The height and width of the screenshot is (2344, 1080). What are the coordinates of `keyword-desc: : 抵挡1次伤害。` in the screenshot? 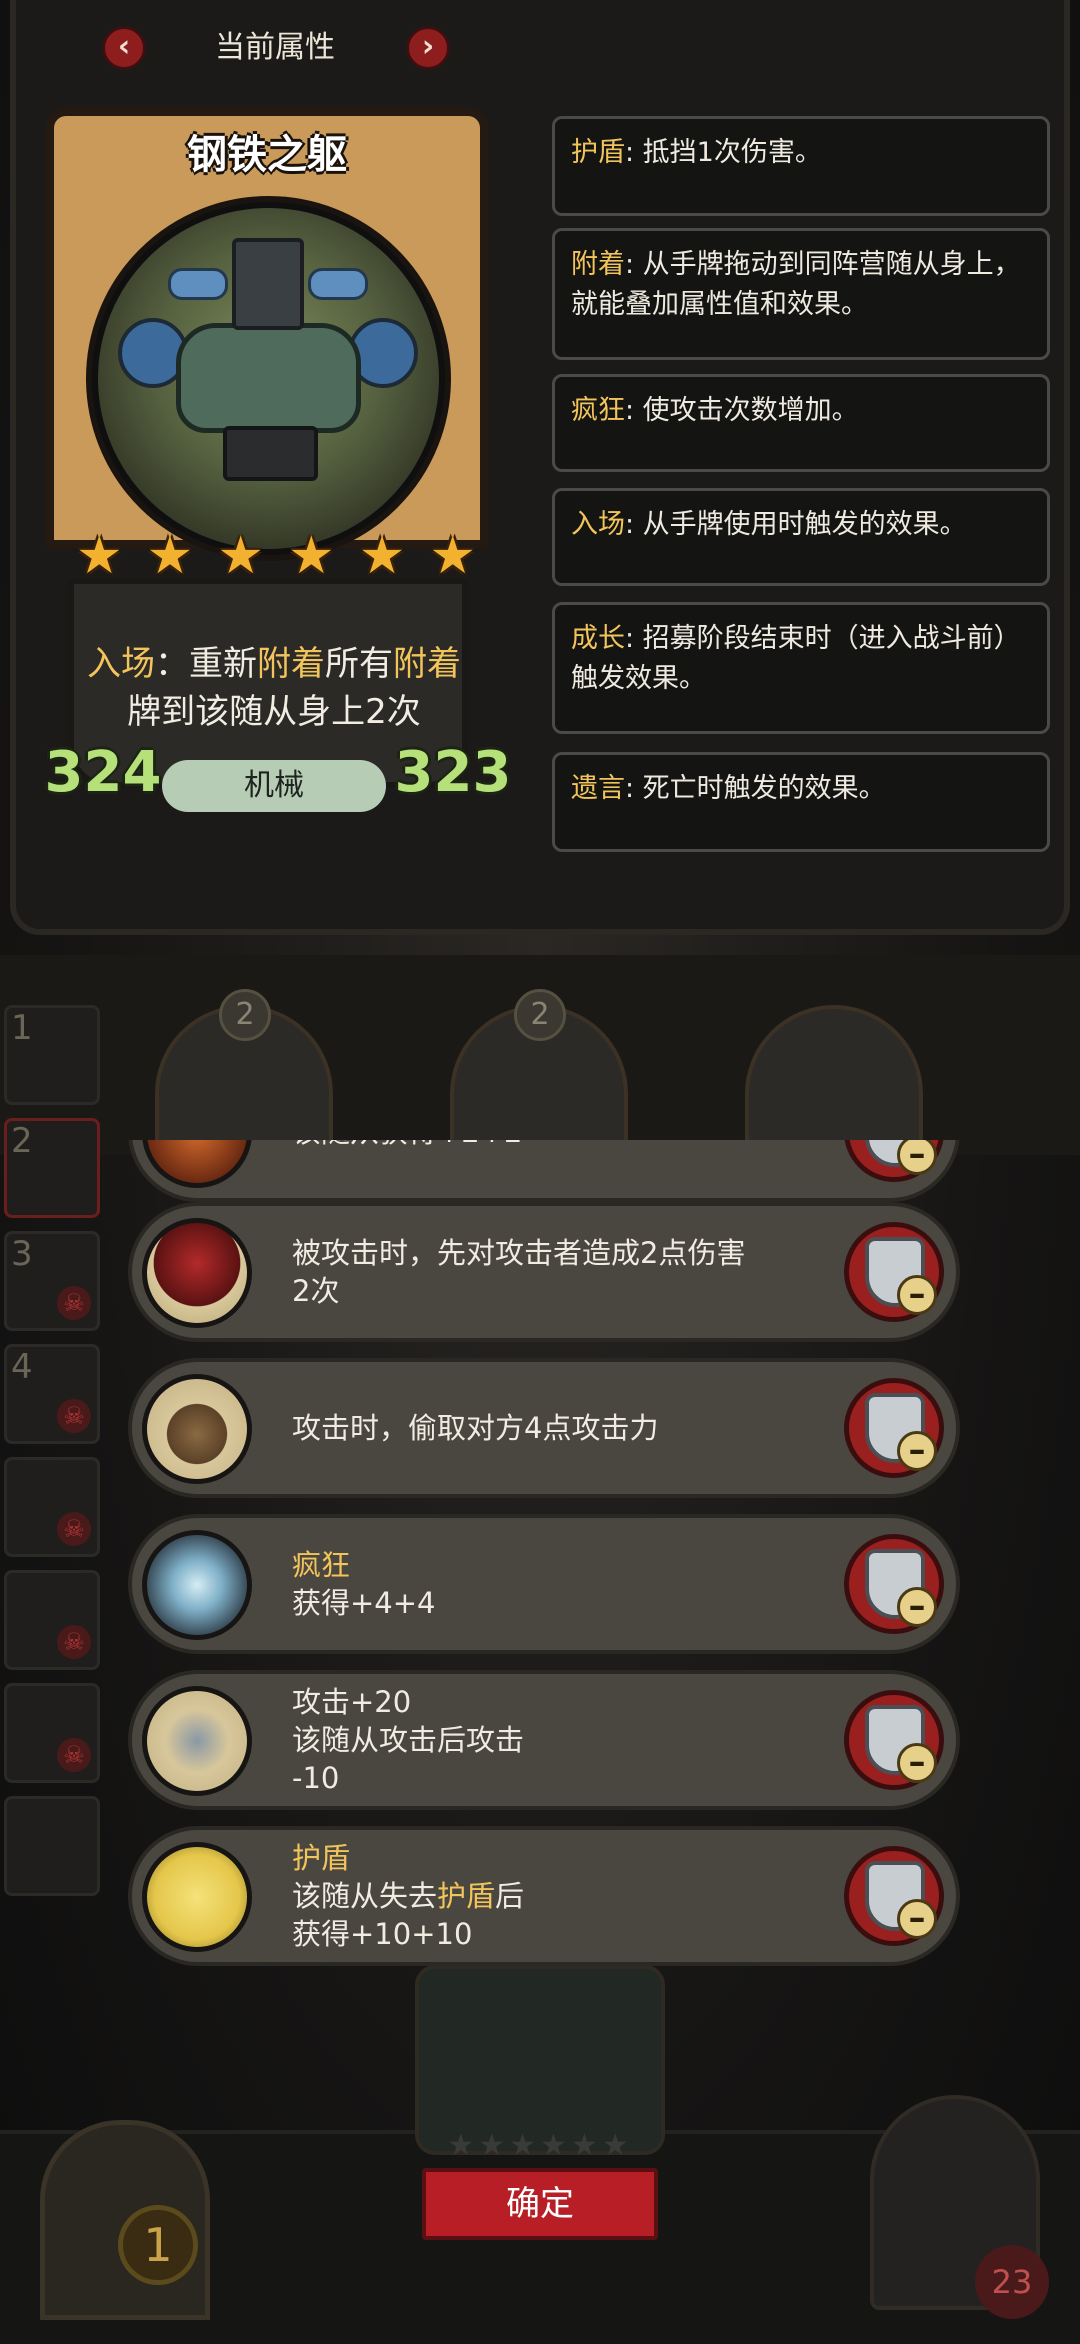 It's located at (723, 152).